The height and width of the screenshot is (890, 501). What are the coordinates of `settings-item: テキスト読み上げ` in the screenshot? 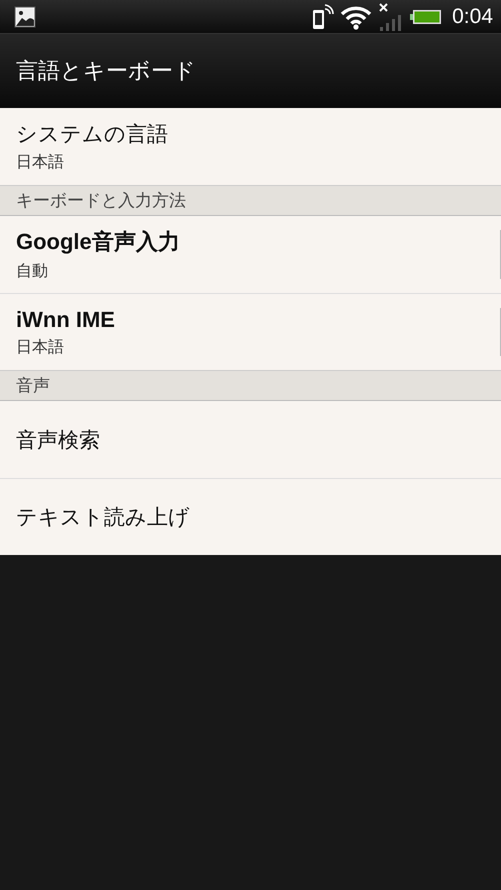 It's located at (250, 516).